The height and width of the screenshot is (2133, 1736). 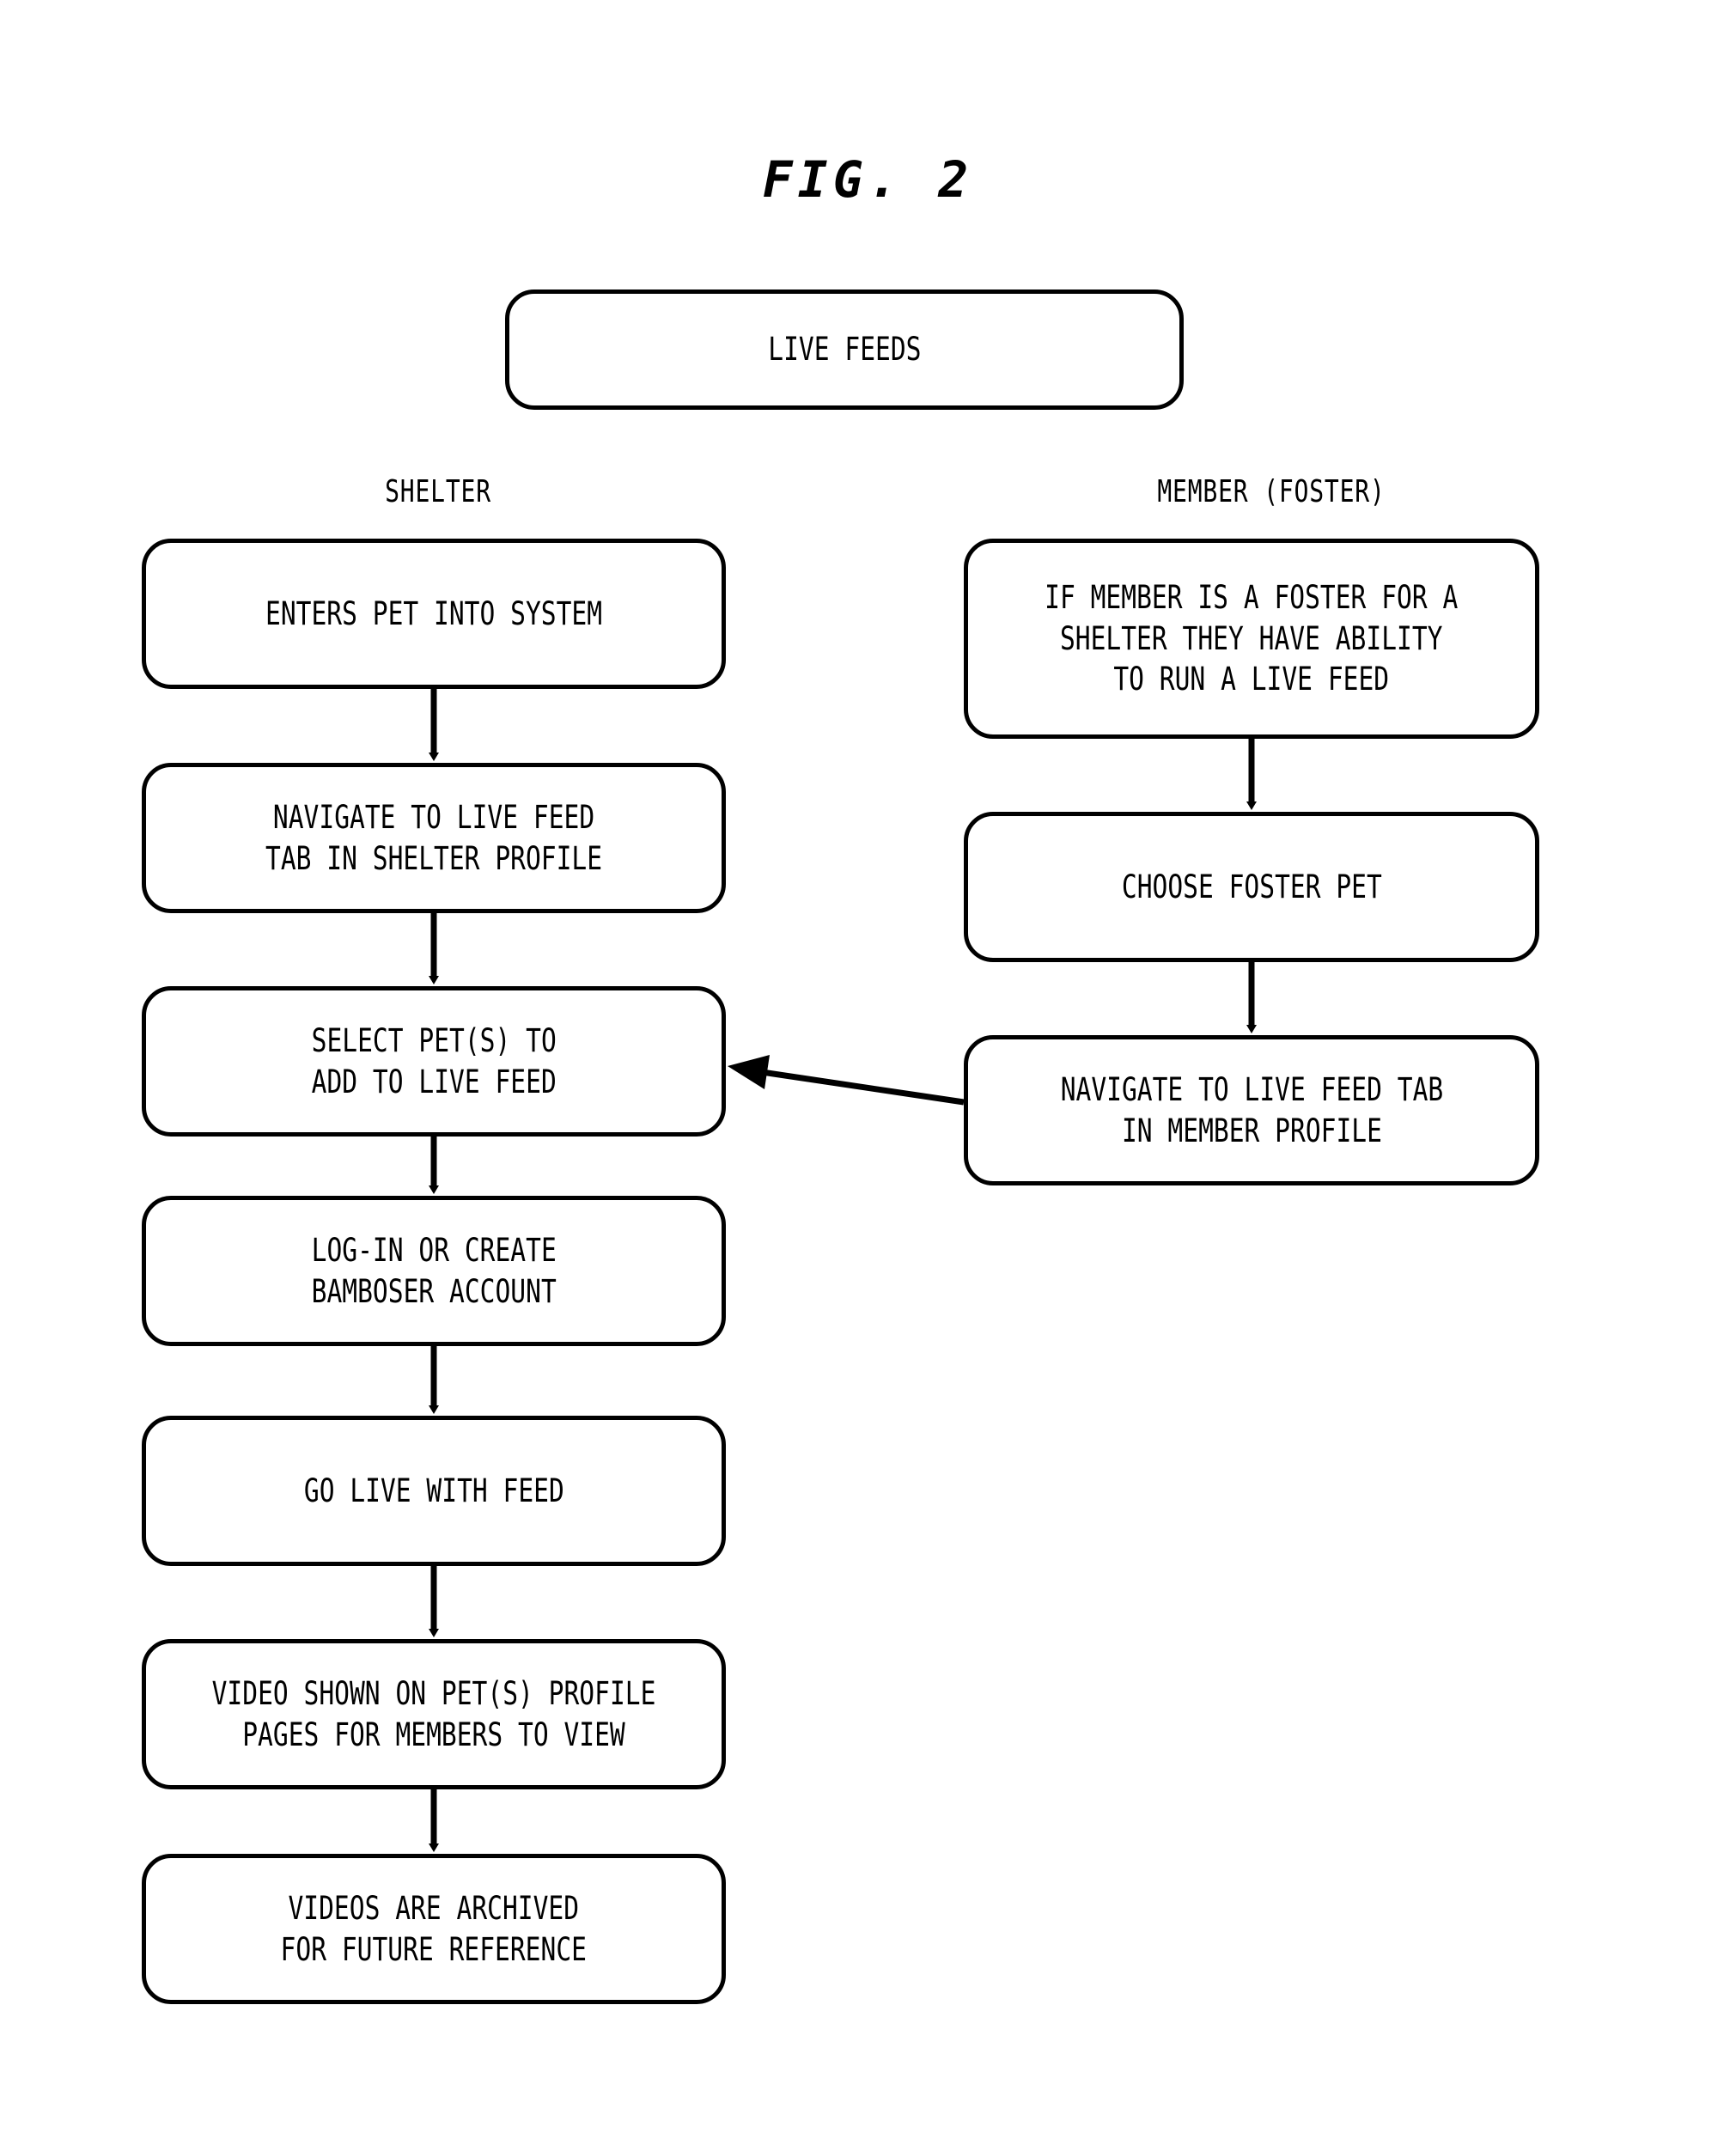 I want to click on node-enters-pet-into-system-label: ENTERS PET INTO SYSTEM, so click(x=434, y=613).